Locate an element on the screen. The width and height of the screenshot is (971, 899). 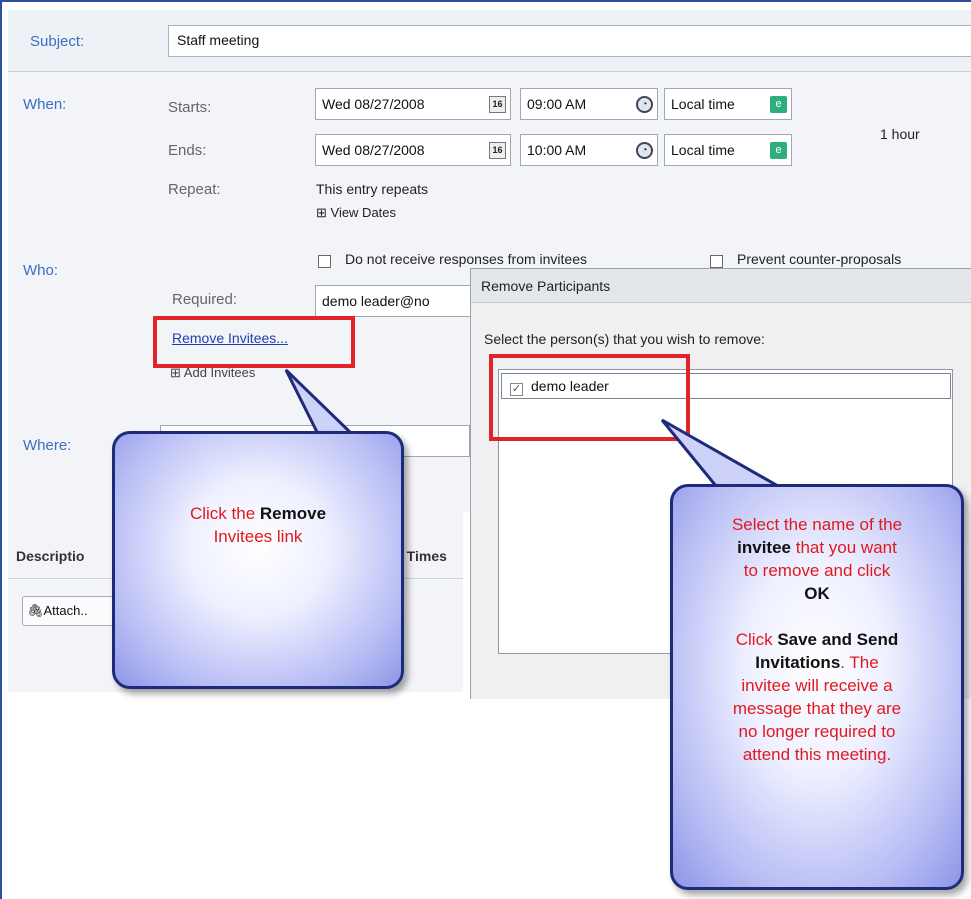
dialog-title: Remove Participants is located at coordinates (721, 286).